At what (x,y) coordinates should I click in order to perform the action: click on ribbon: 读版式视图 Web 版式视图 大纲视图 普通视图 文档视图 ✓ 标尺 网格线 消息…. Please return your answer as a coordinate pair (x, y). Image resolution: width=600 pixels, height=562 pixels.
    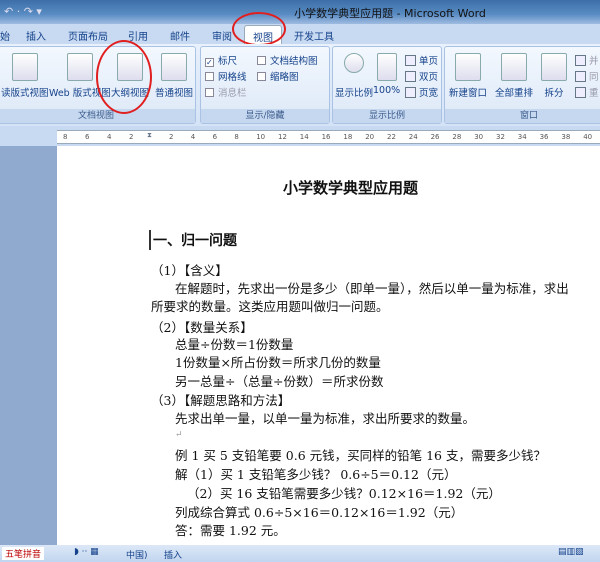
    Looking at the image, I should click on (300, 85).